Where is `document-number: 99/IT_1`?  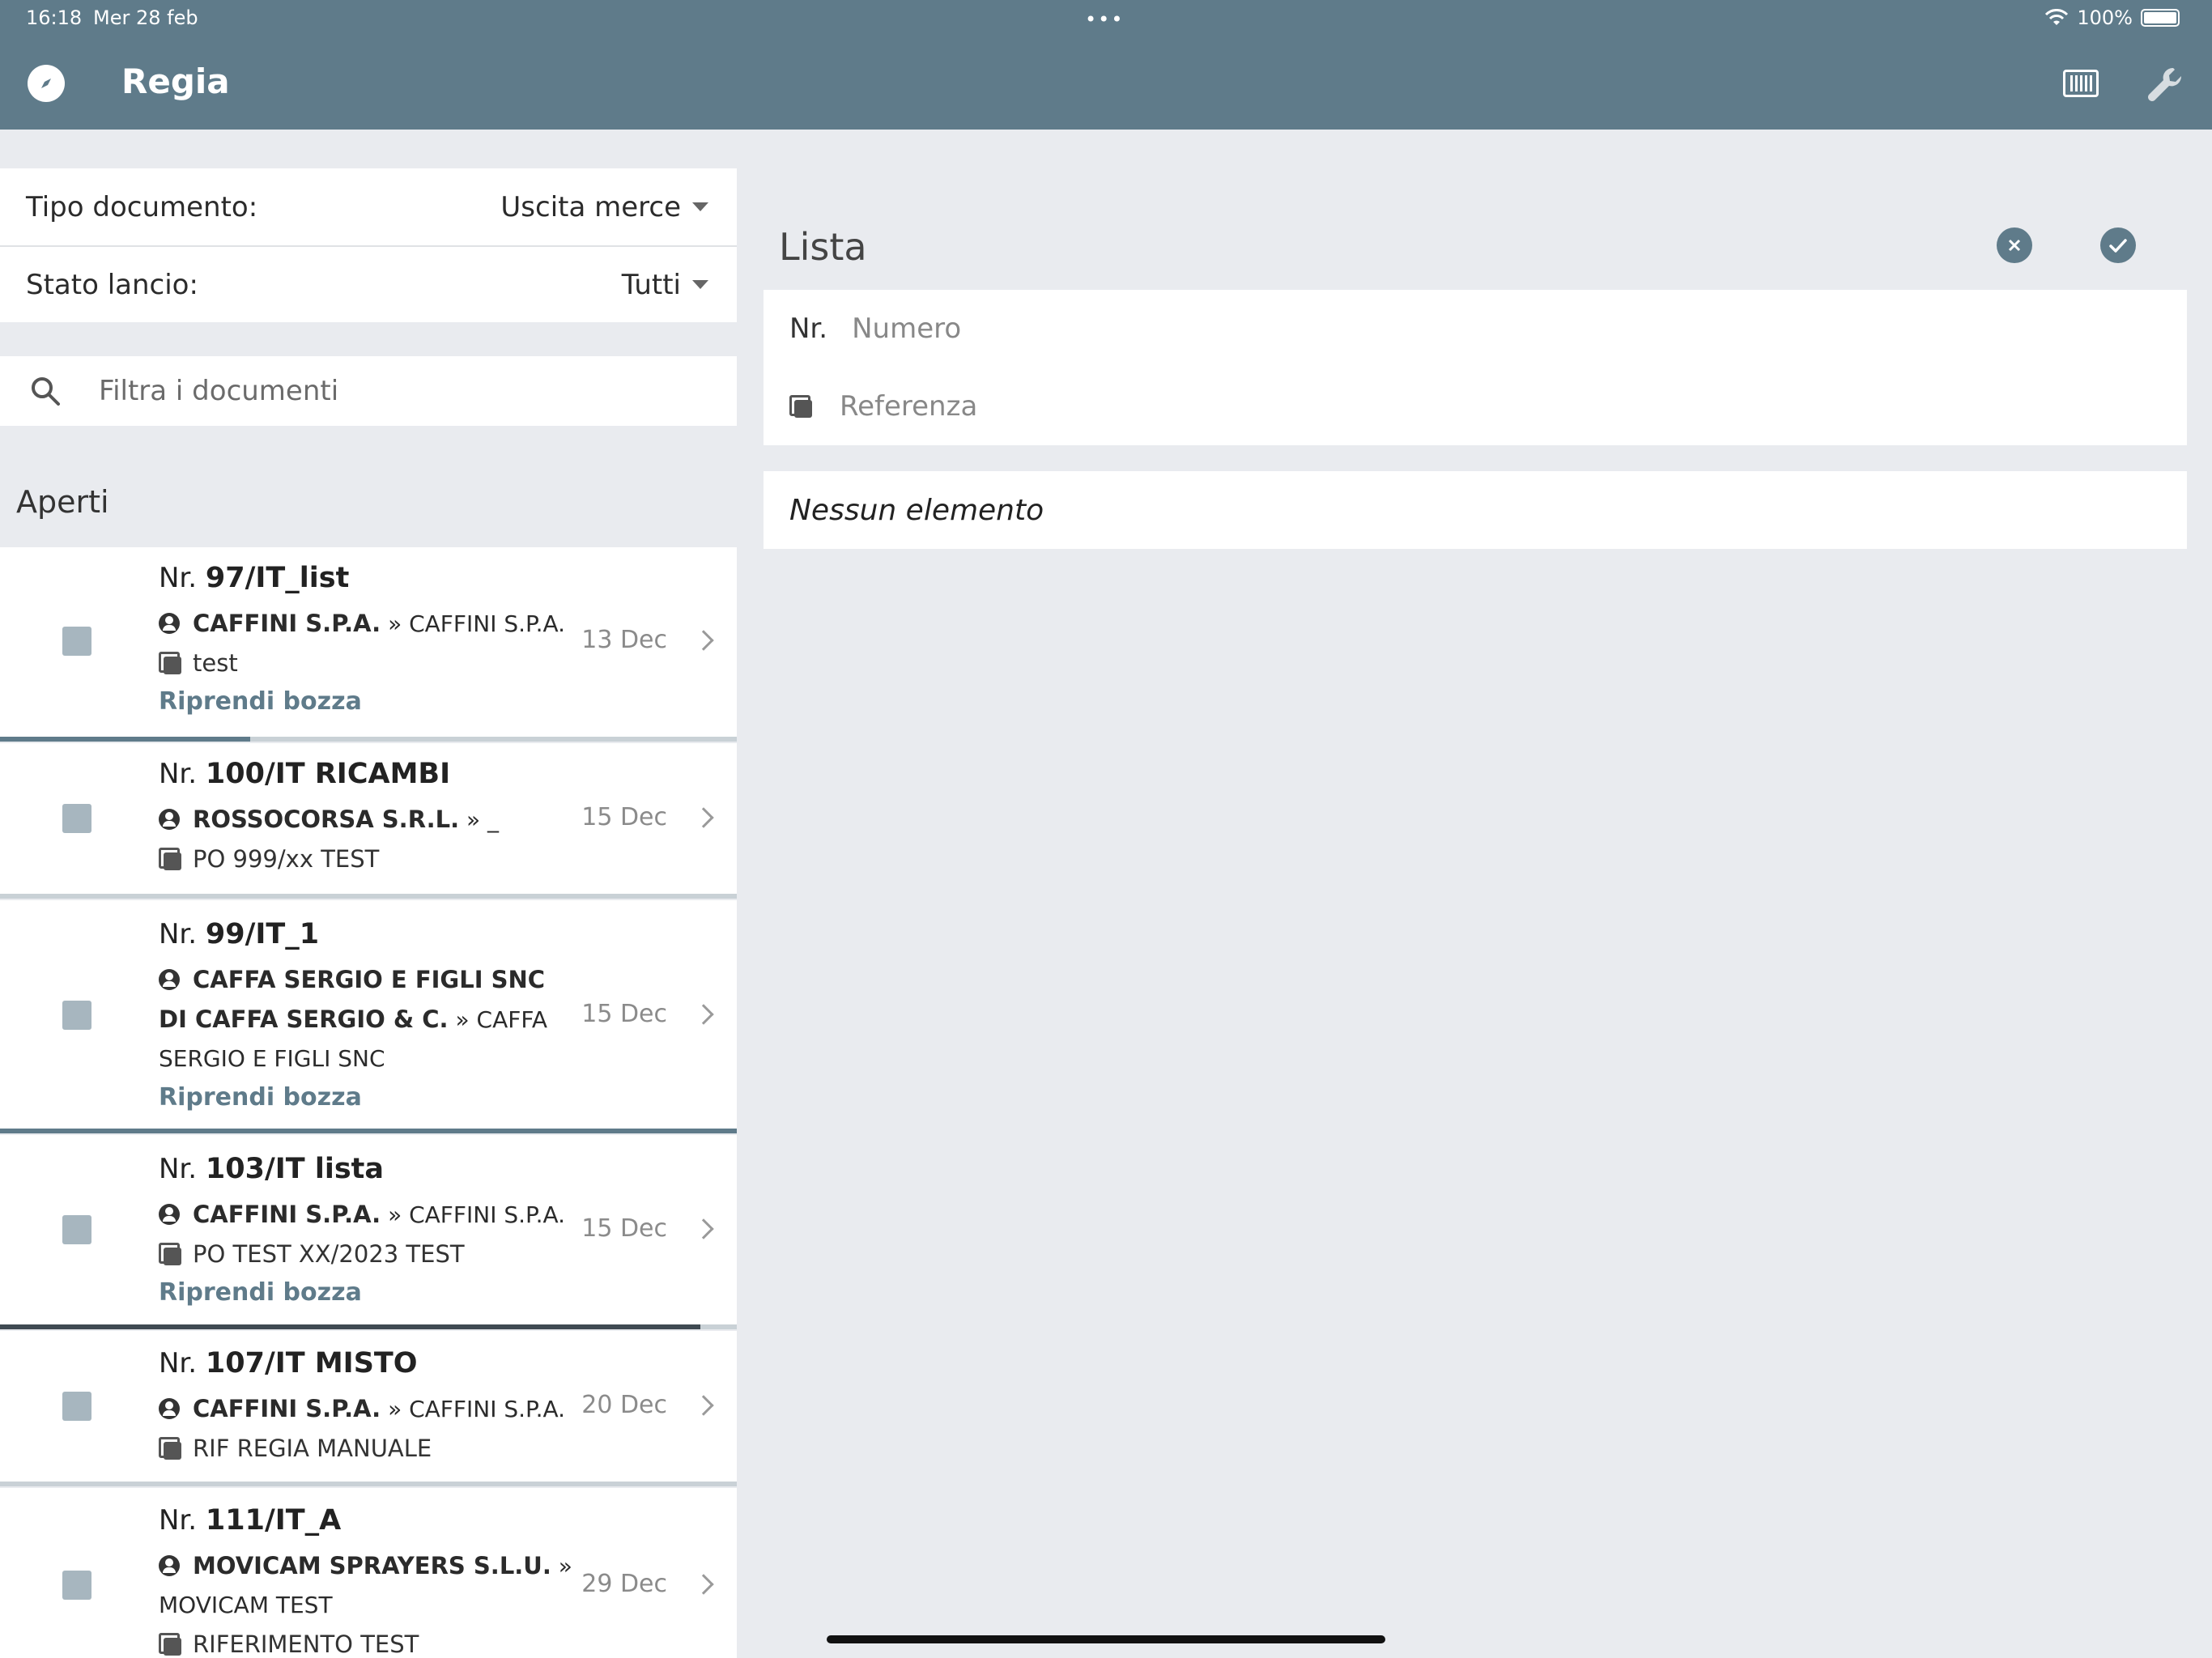
document-number: 99/IT_1 is located at coordinates (263, 934).